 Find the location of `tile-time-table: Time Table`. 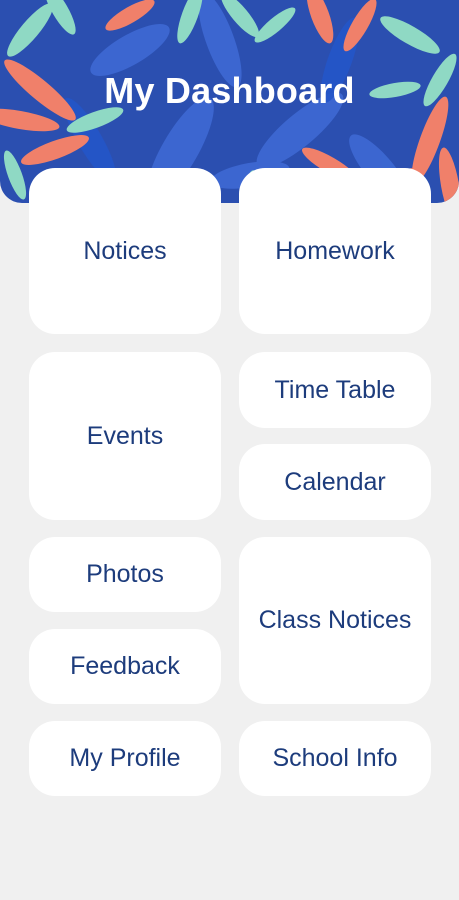

tile-time-table: Time Table is located at coordinates (335, 390).